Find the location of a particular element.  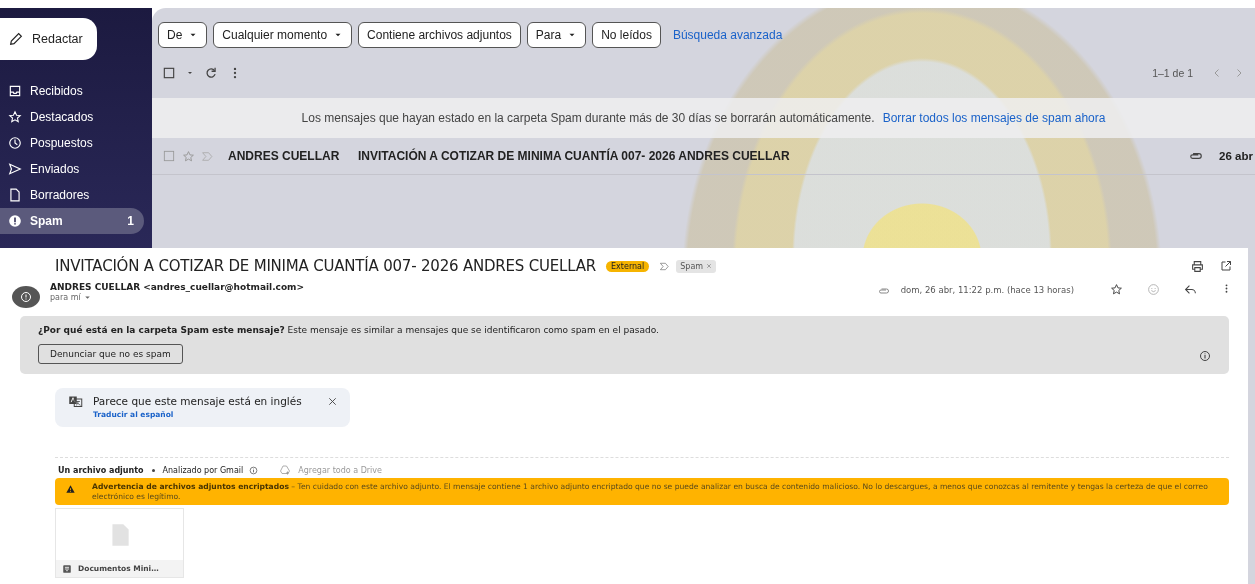

separator-dot is located at coordinates (153, 470).